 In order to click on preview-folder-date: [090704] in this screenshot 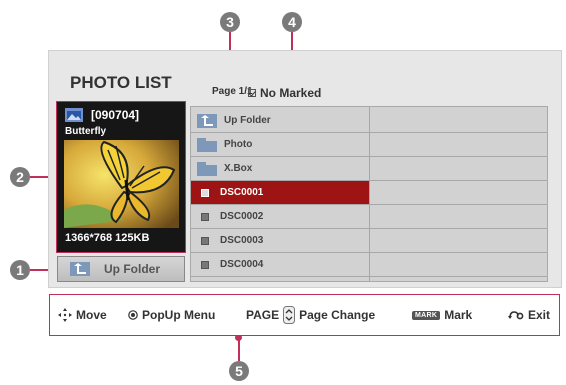, I will do `click(115, 115)`.